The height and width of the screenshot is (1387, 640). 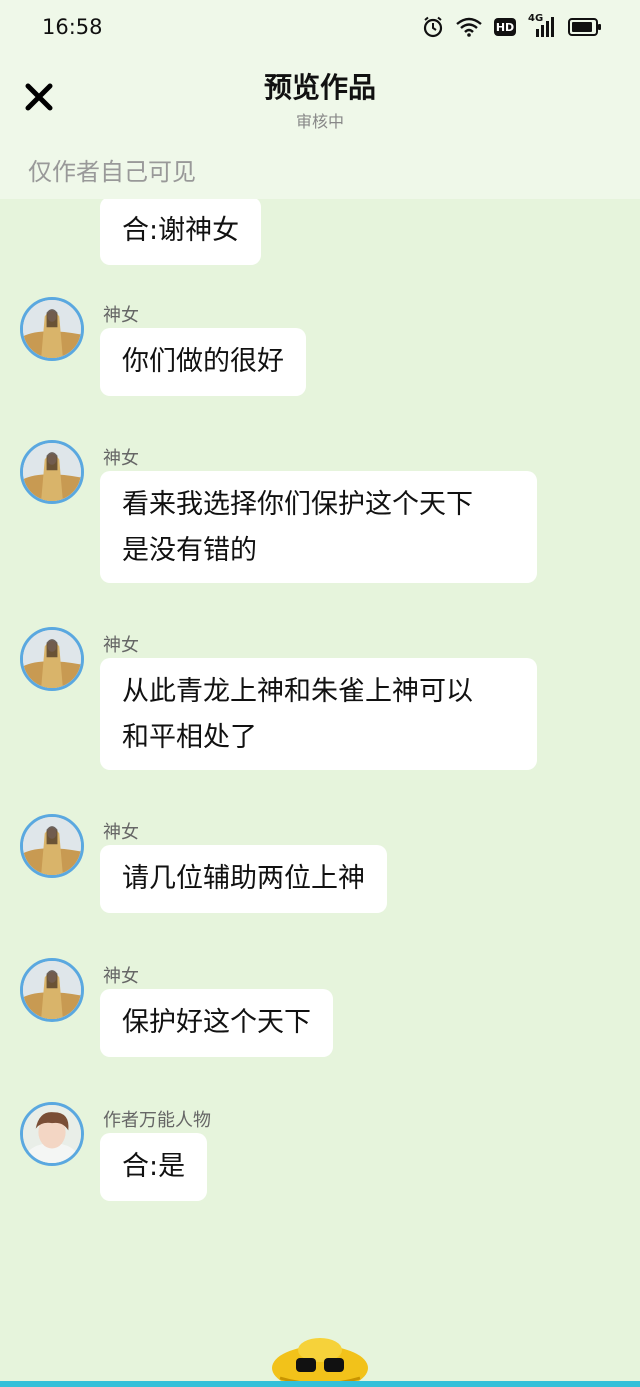 I want to click on message-text: 请几位辅助两位上神, so click(x=243, y=878).